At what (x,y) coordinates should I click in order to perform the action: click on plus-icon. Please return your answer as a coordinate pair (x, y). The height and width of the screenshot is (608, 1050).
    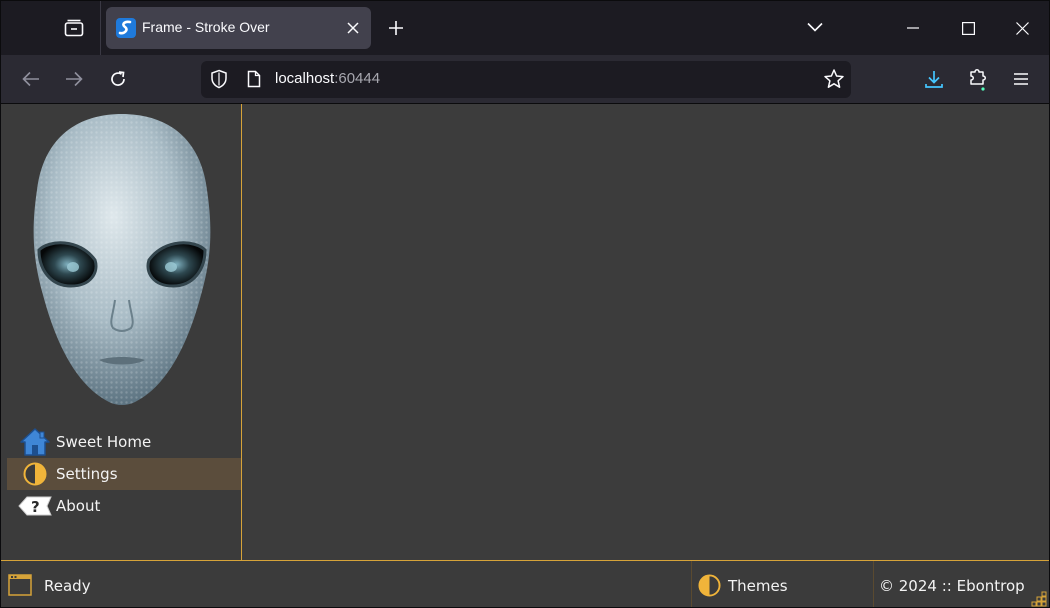
    Looking at the image, I should click on (396, 28).